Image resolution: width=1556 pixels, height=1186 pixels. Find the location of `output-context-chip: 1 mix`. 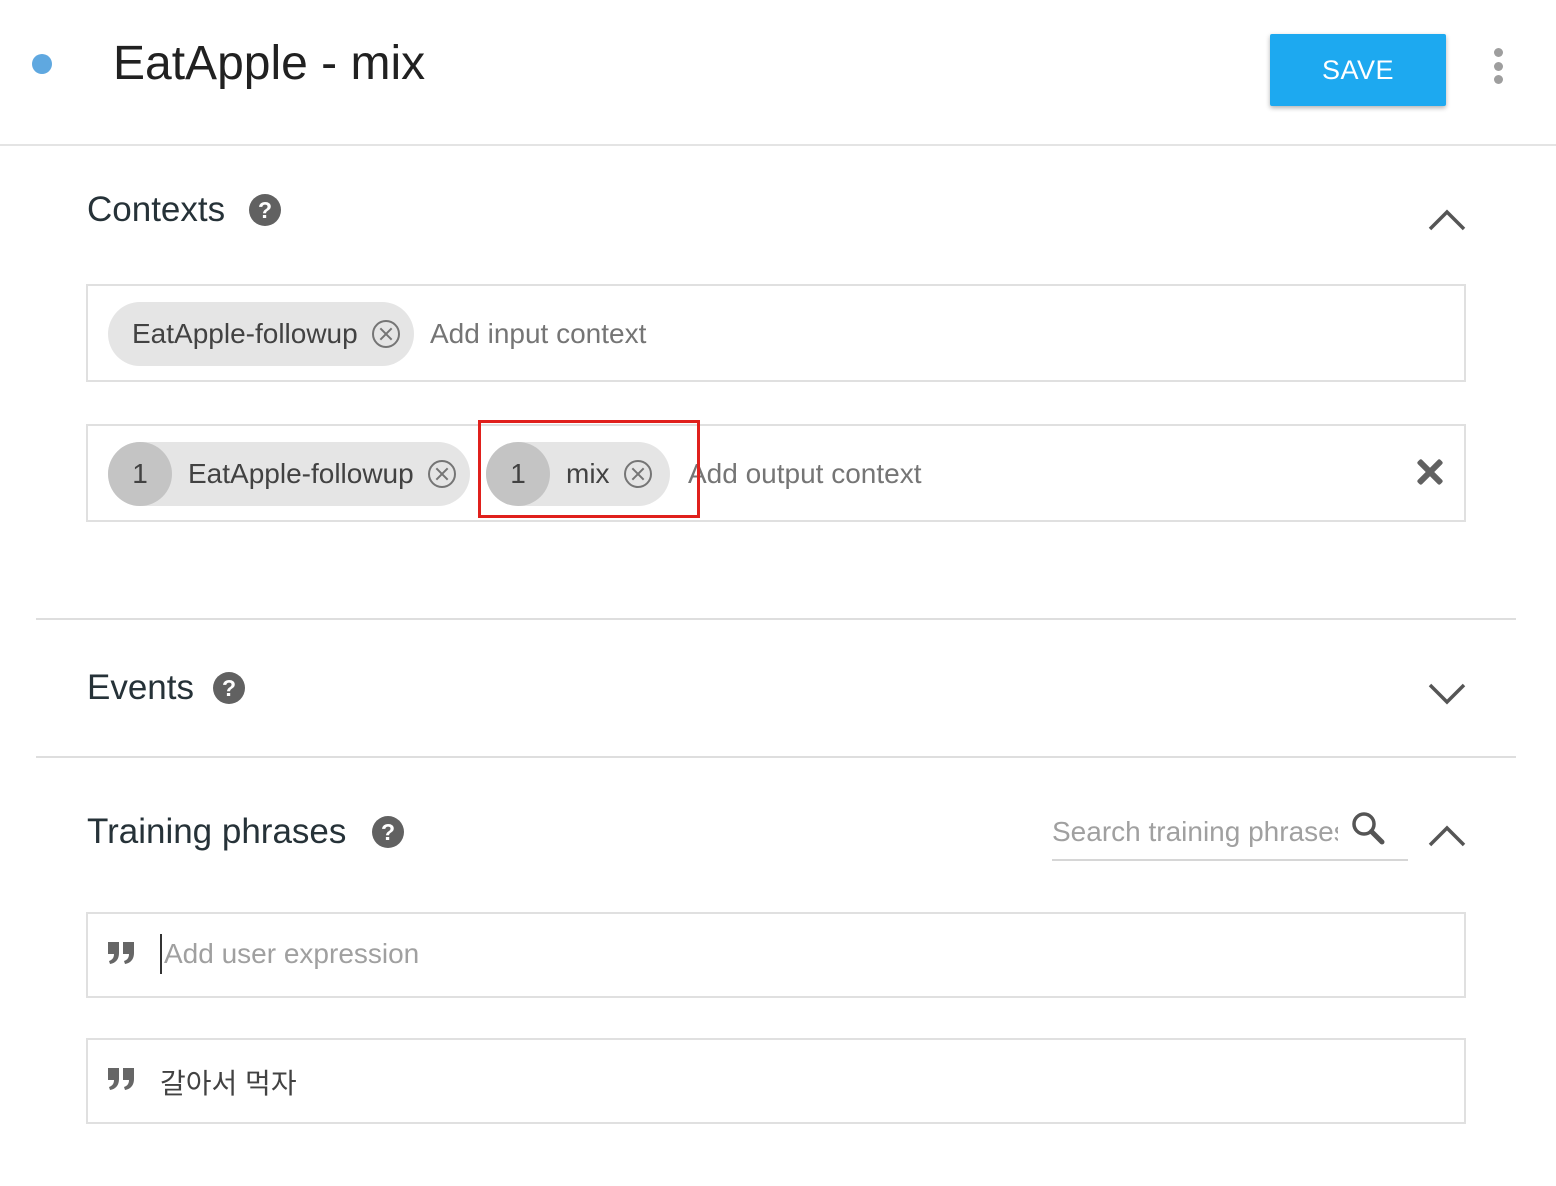

output-context-chip: 1 mix is located at coordinates (578, 474).